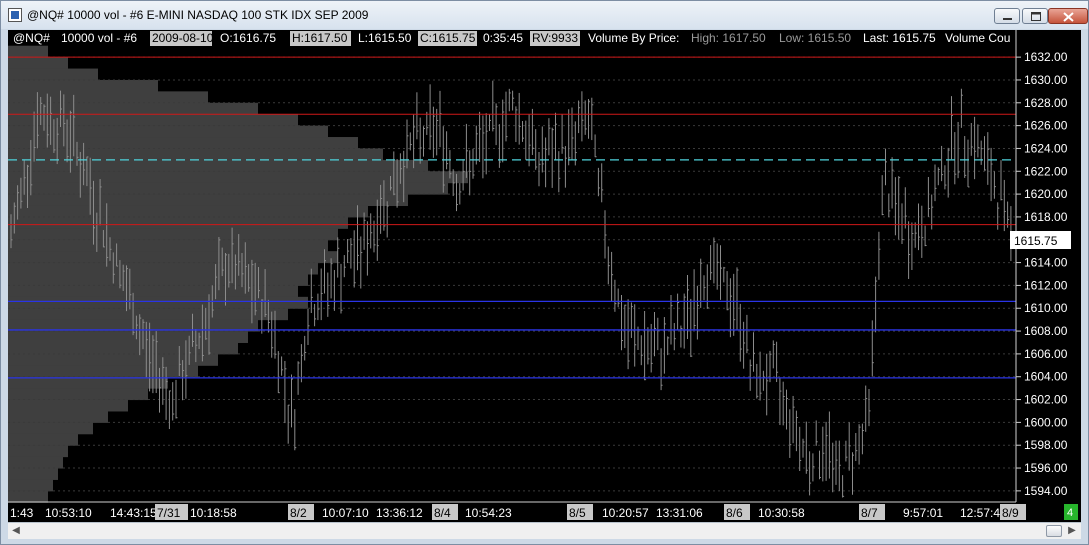  Describe the element at coordinates (734, 513) in the screenshot. I see `svg-text: 8/6` at that location.